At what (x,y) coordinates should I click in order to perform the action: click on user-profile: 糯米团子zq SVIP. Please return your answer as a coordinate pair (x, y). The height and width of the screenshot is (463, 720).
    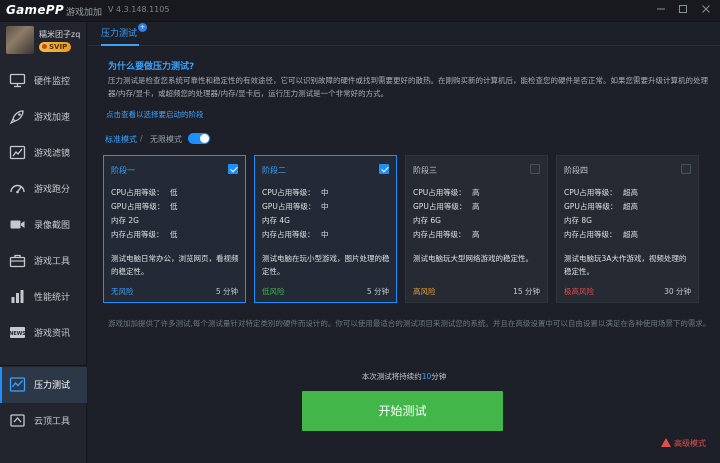
    Looking at the image, I should click on (43, 41).